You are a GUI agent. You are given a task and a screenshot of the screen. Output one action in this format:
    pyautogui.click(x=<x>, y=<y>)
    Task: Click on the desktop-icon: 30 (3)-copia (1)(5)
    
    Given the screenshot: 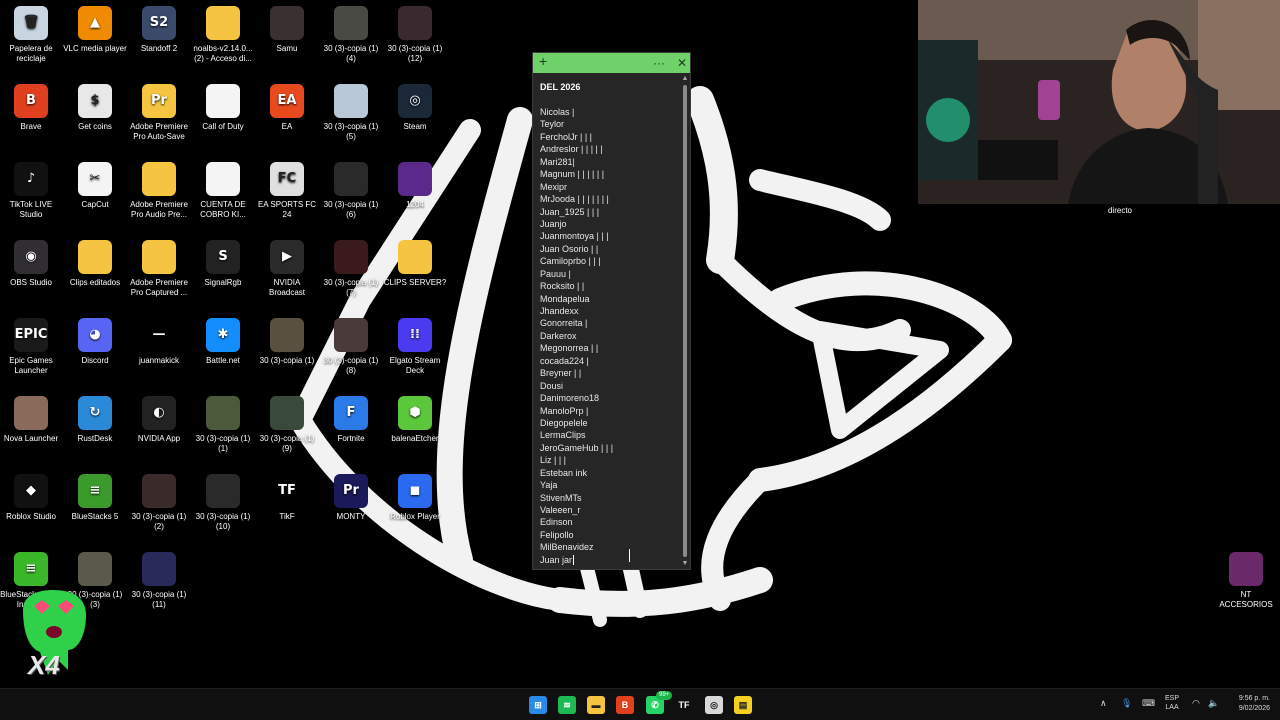 What is the action you would take?
    pyautogui.click(x=351, y=113)
    